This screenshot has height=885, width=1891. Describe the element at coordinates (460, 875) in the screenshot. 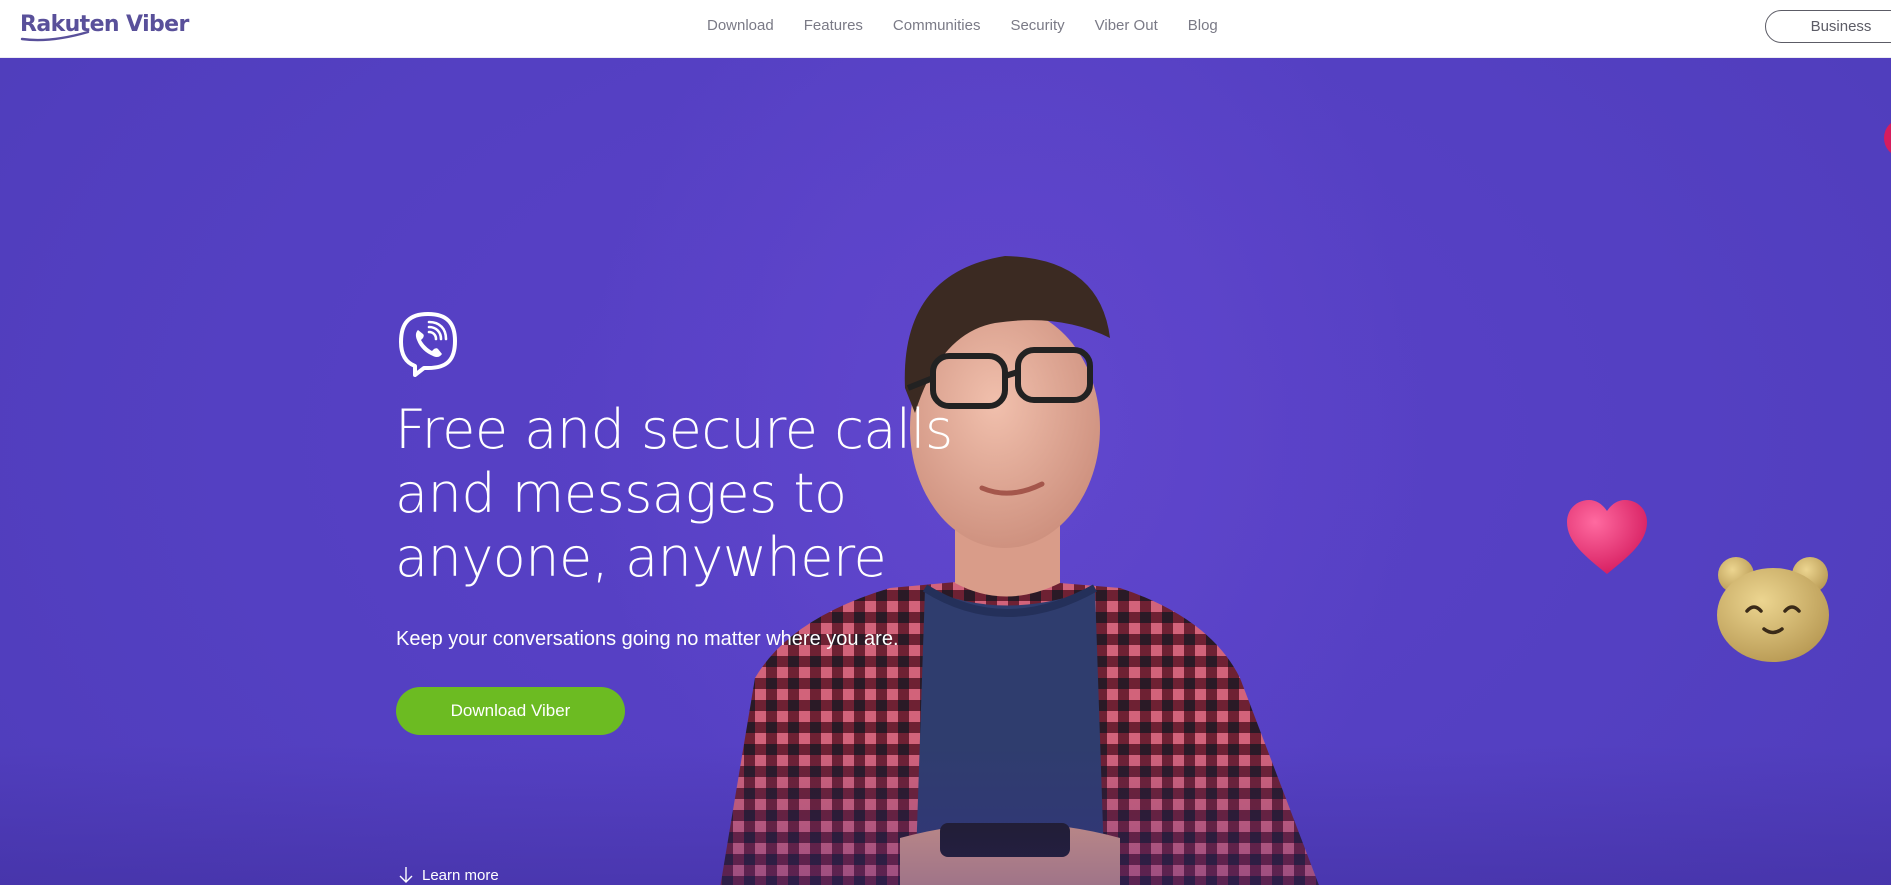

I see `learn-more-label: Learn more` at that location.